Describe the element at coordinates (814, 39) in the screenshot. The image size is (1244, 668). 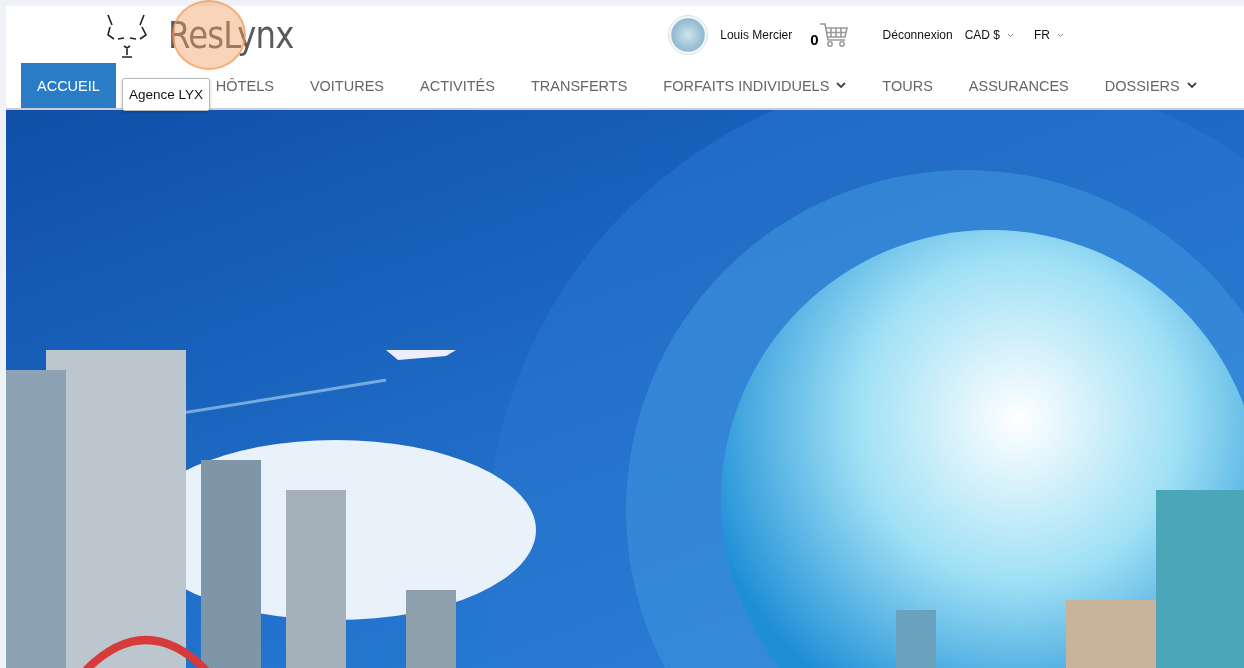
I see `cart-count: 0` at that location.